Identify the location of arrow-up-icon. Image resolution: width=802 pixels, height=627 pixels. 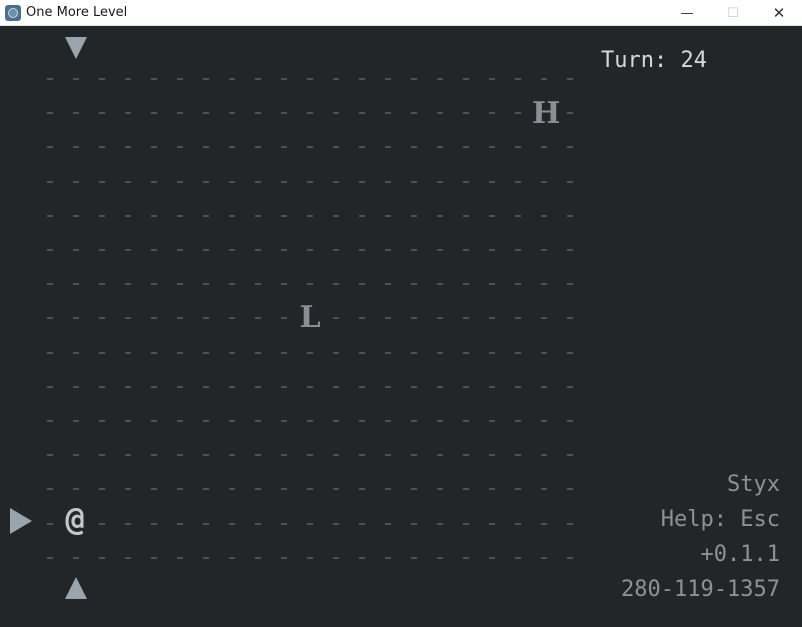
(76, 588).